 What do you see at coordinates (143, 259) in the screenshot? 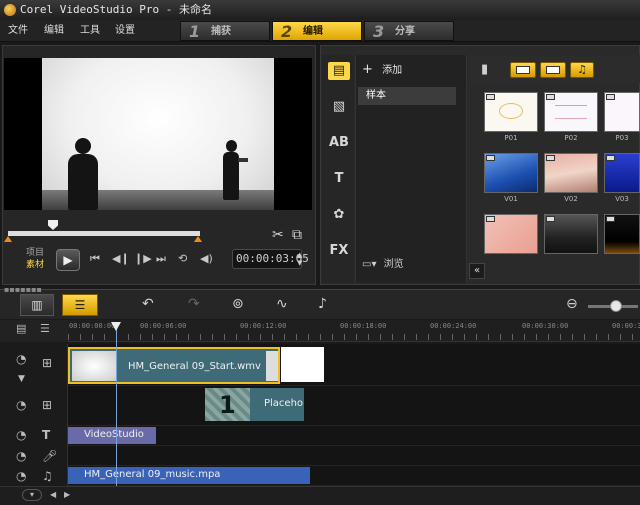
I see `next-frame-icon: ❙▶` at bounding box center [143, 259].